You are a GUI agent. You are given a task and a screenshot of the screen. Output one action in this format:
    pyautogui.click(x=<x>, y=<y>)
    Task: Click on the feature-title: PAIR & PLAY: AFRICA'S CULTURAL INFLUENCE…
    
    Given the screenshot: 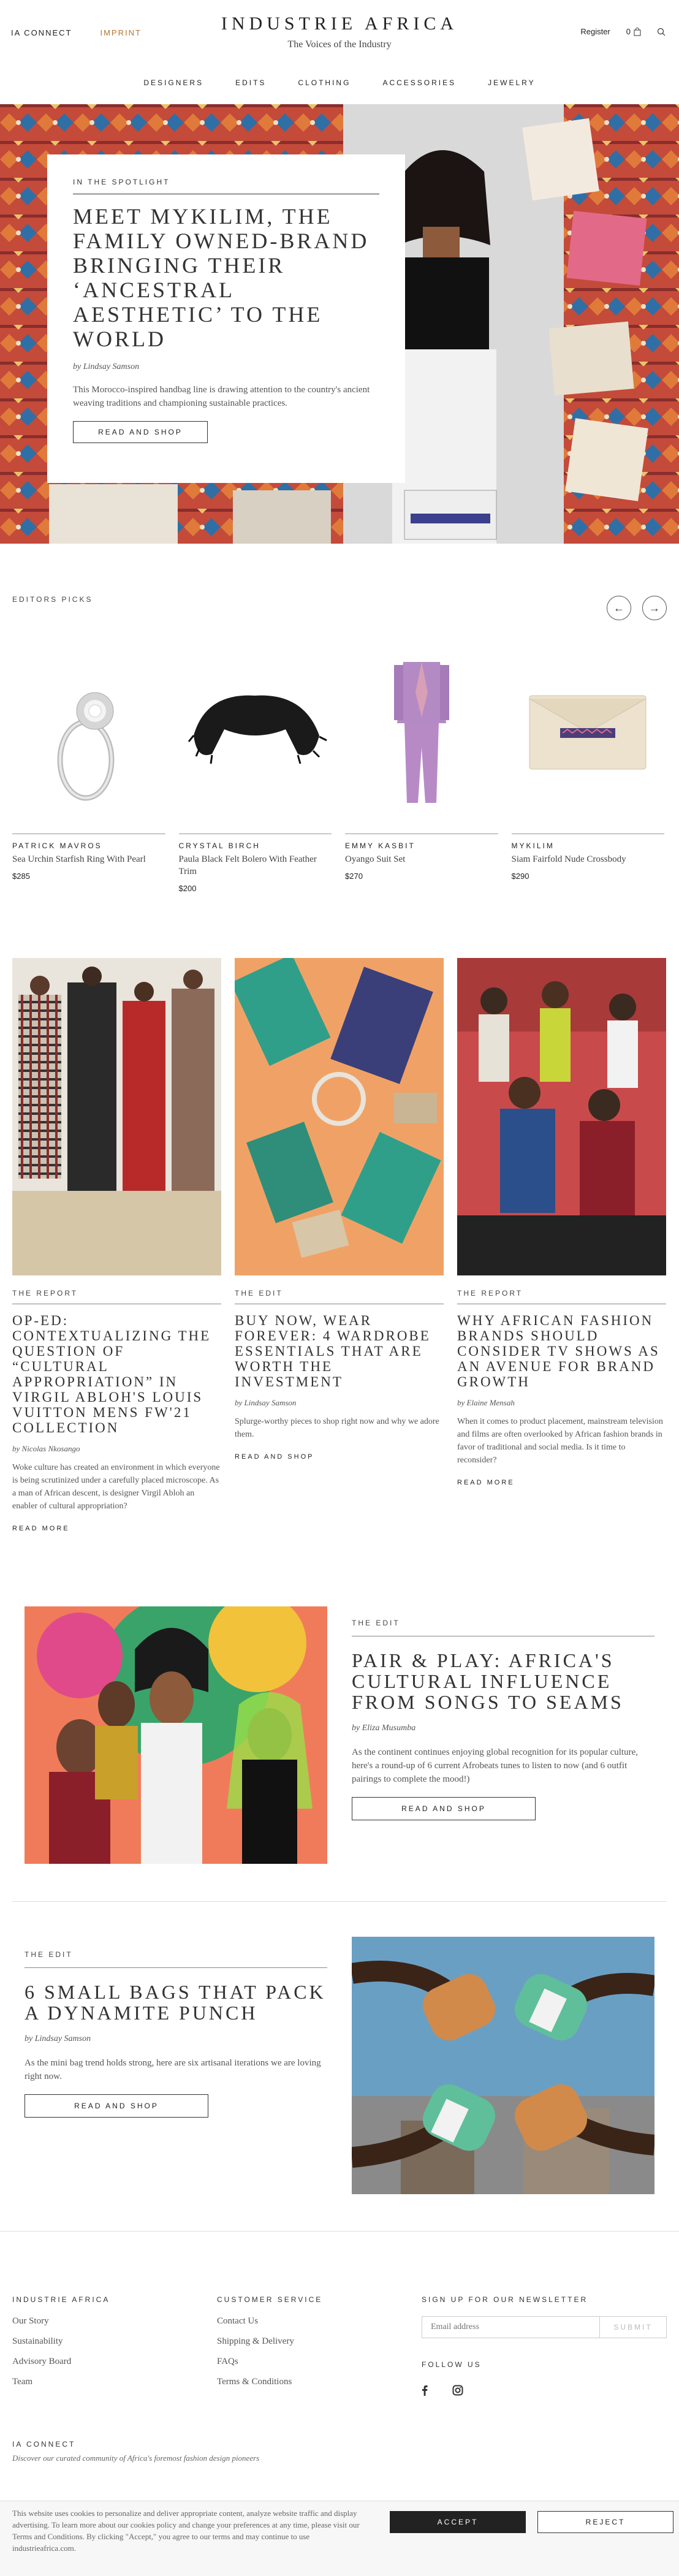 What is the action you would take?
    pyautogui.click(x=503, y=1681)
    